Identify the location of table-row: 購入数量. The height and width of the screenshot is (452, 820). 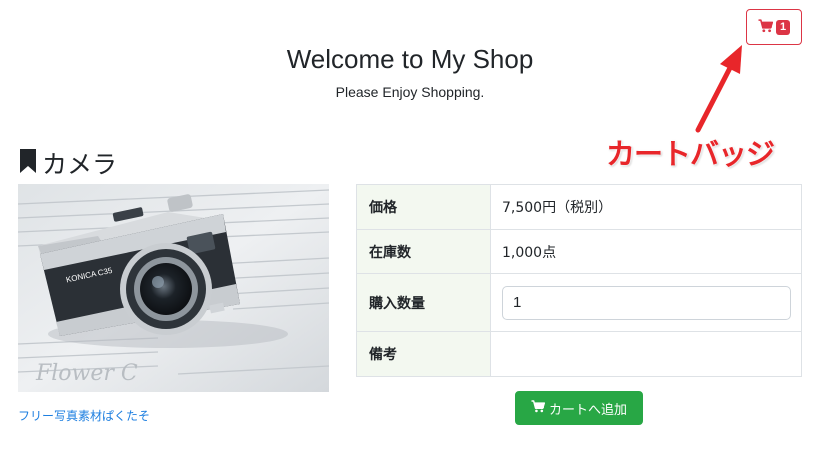
(579, 302).